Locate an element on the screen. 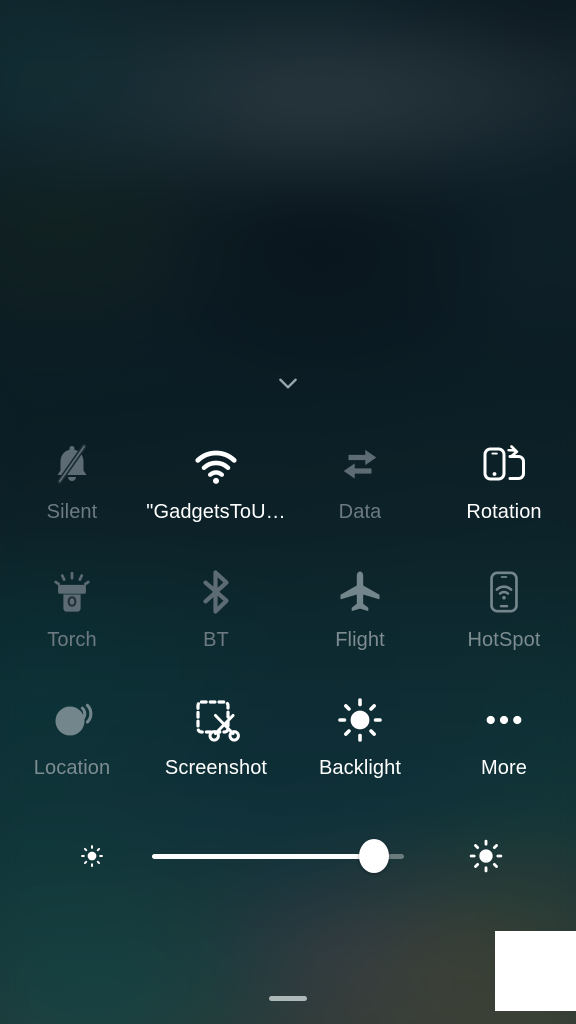 The height and width of the screenshot is (1024, 576). toggle-label: HotSpot is located at coordinates (504, 640).